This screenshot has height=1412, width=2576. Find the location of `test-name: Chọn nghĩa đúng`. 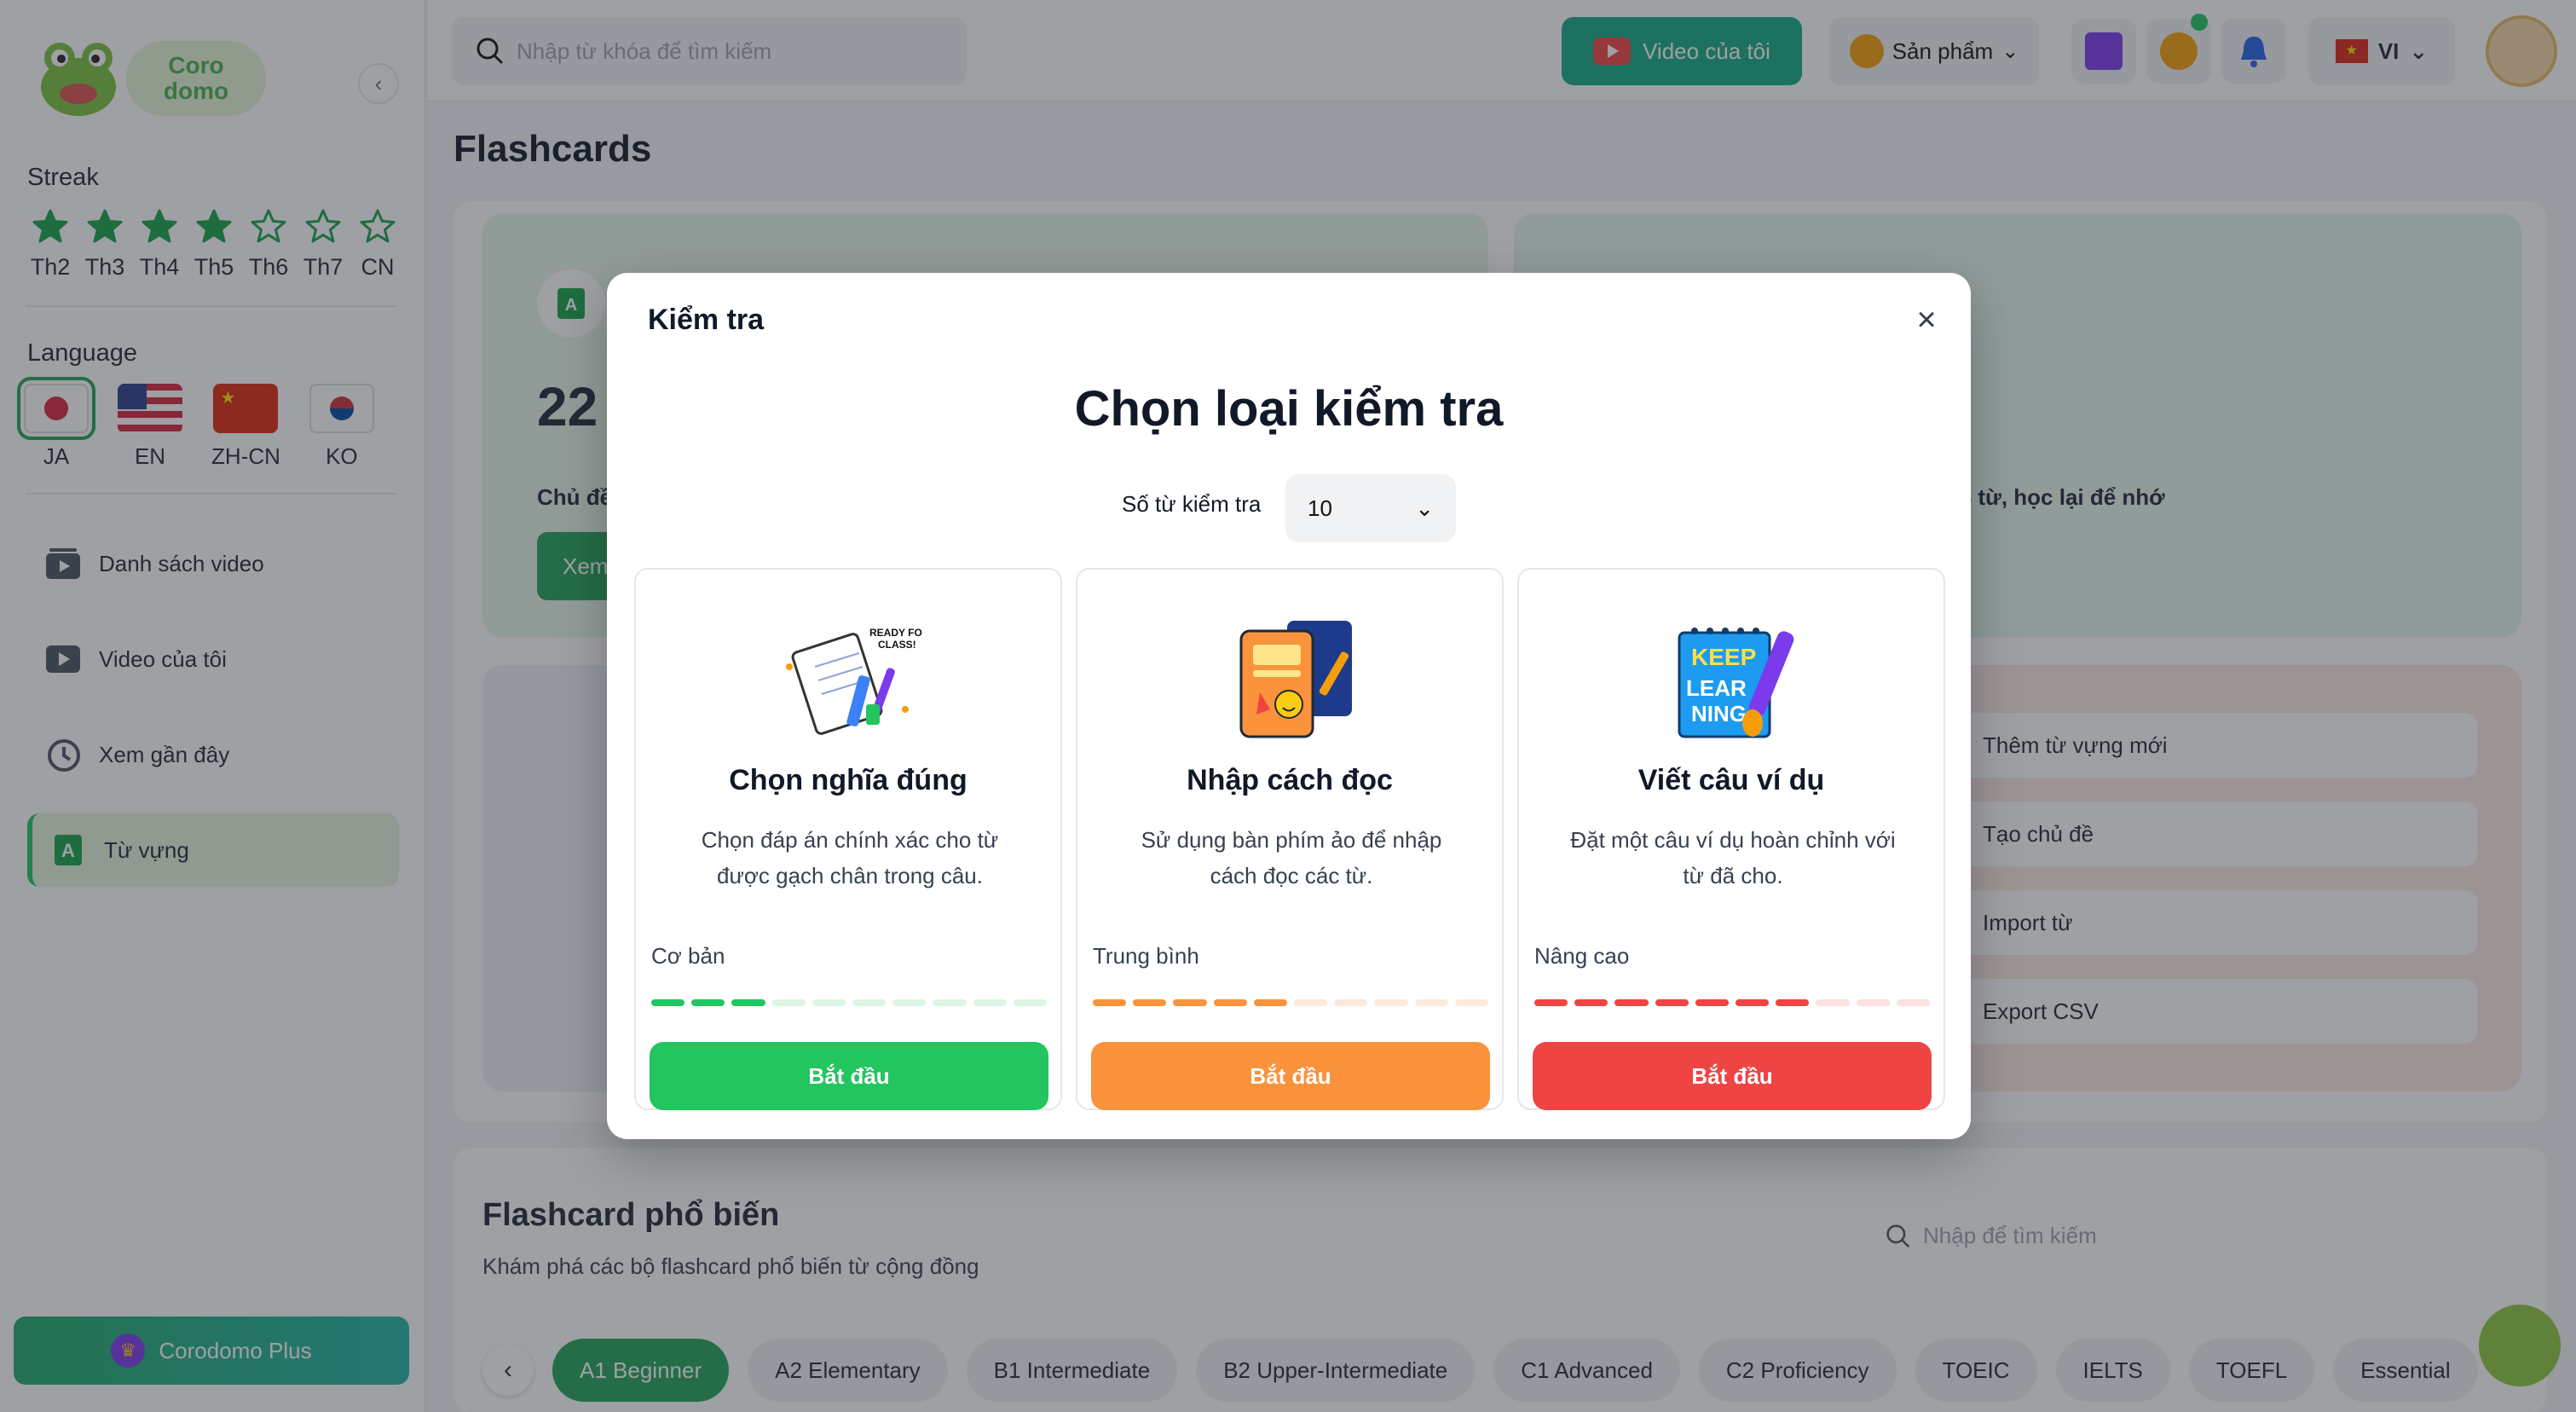

test-name: Chọn nghĩa đúng is located at coordinates (848, 780).